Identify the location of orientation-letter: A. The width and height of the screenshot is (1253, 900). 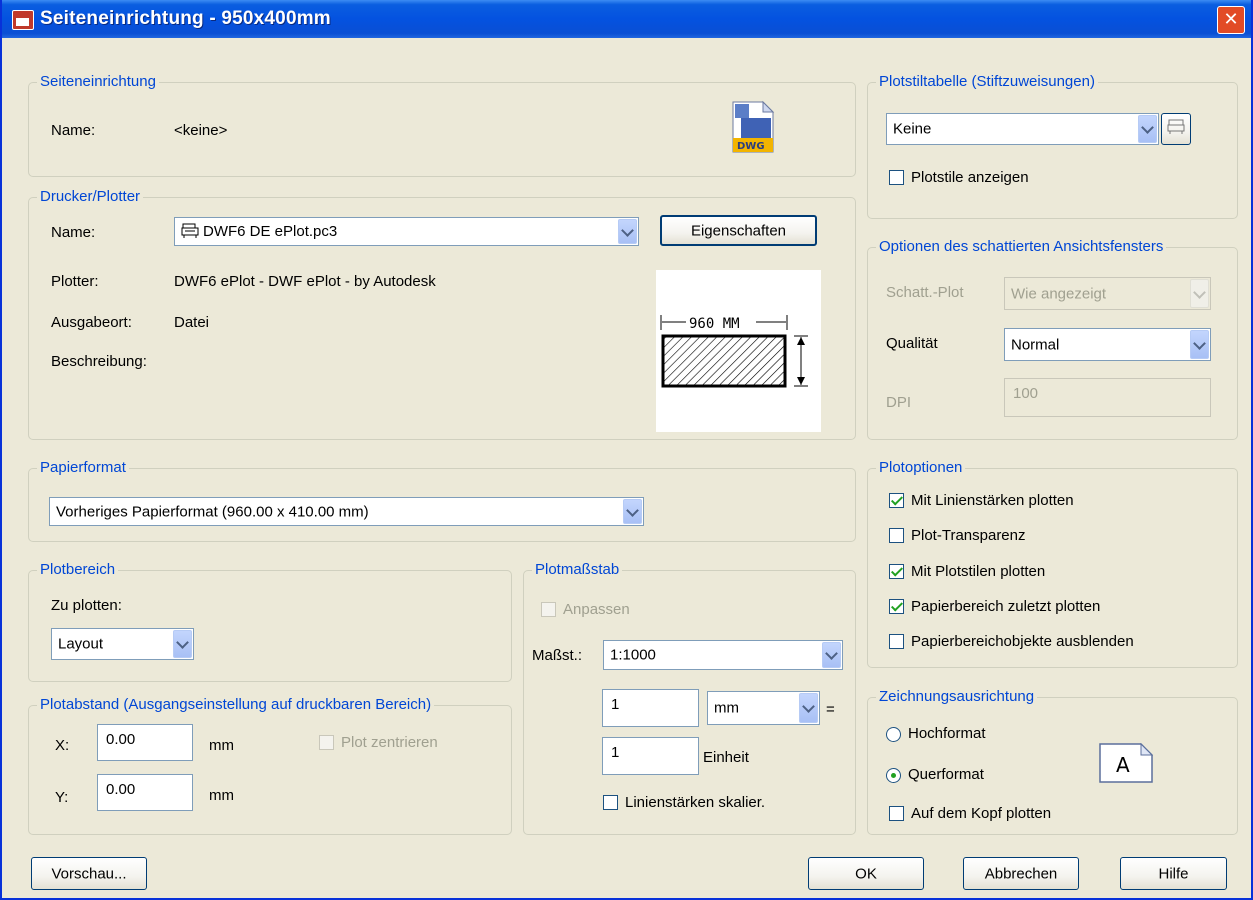
(1123, 765).